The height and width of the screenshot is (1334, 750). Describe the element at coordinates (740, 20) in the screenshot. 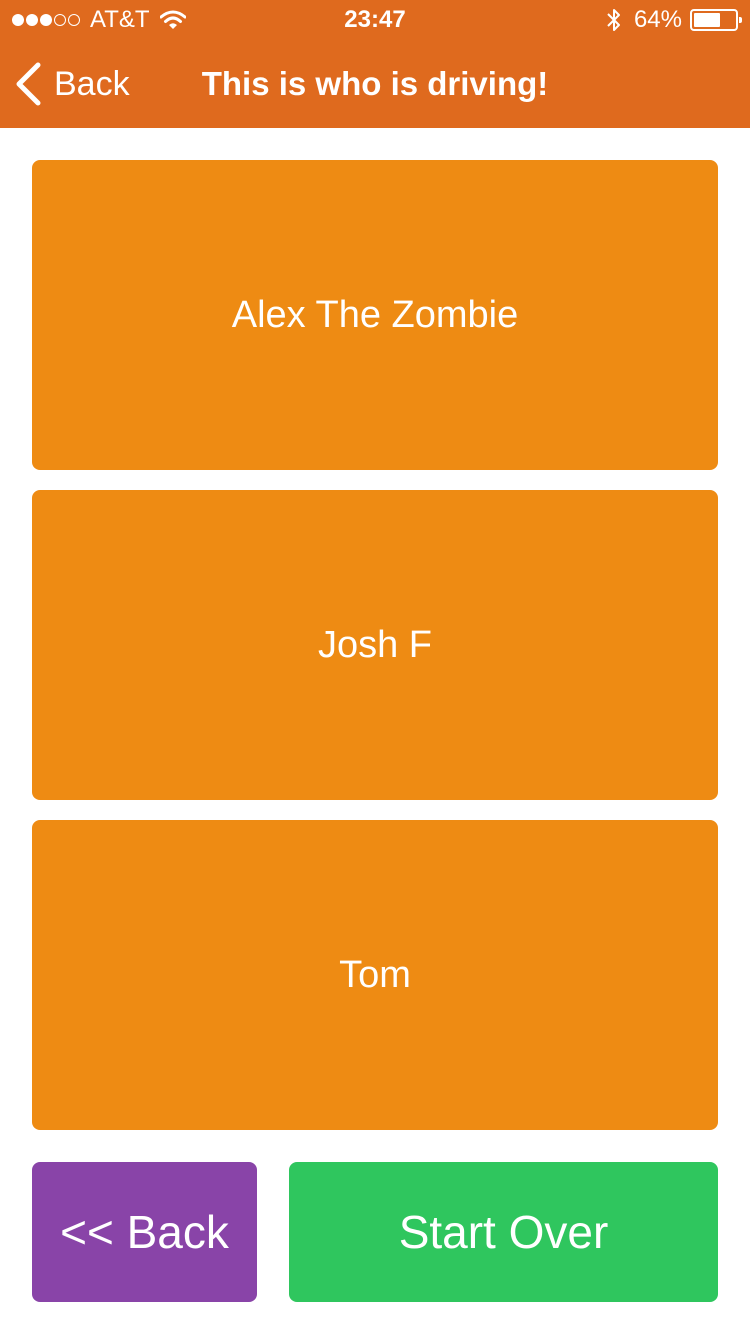

I see `battery-tip` at that location.